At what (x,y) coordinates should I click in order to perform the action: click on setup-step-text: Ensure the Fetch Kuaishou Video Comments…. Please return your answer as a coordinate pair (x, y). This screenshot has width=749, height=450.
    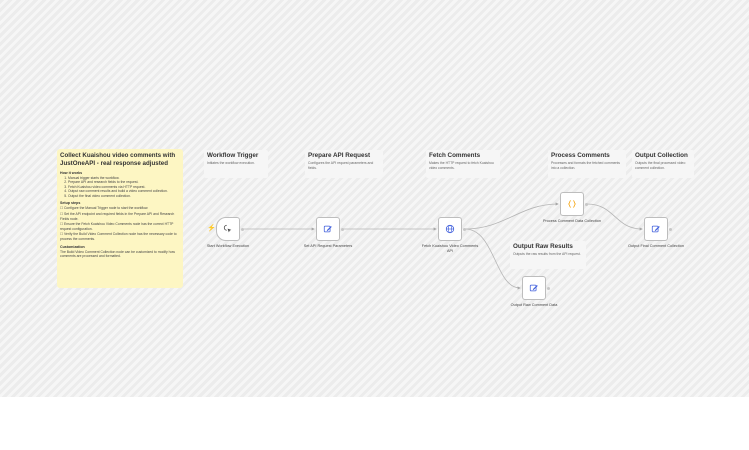
    Looking at the image, I should click on (117, 226).